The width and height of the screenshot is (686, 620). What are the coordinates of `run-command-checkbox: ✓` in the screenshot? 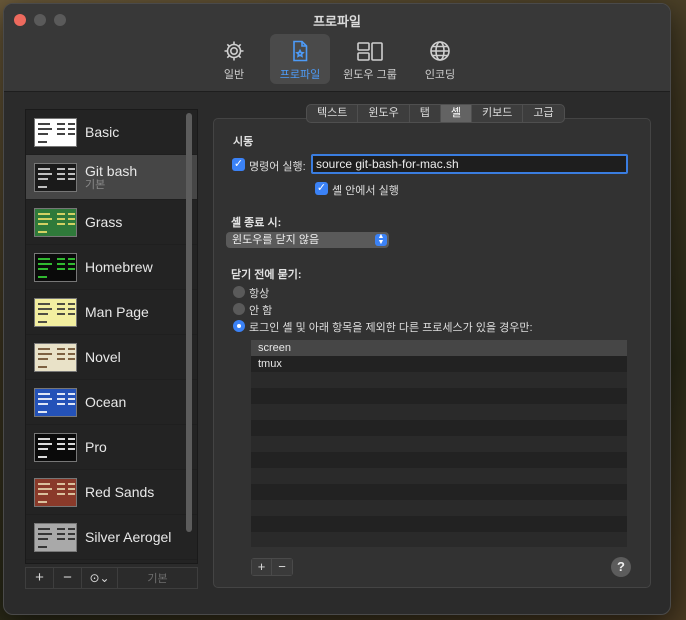 It's located at (238, 164).